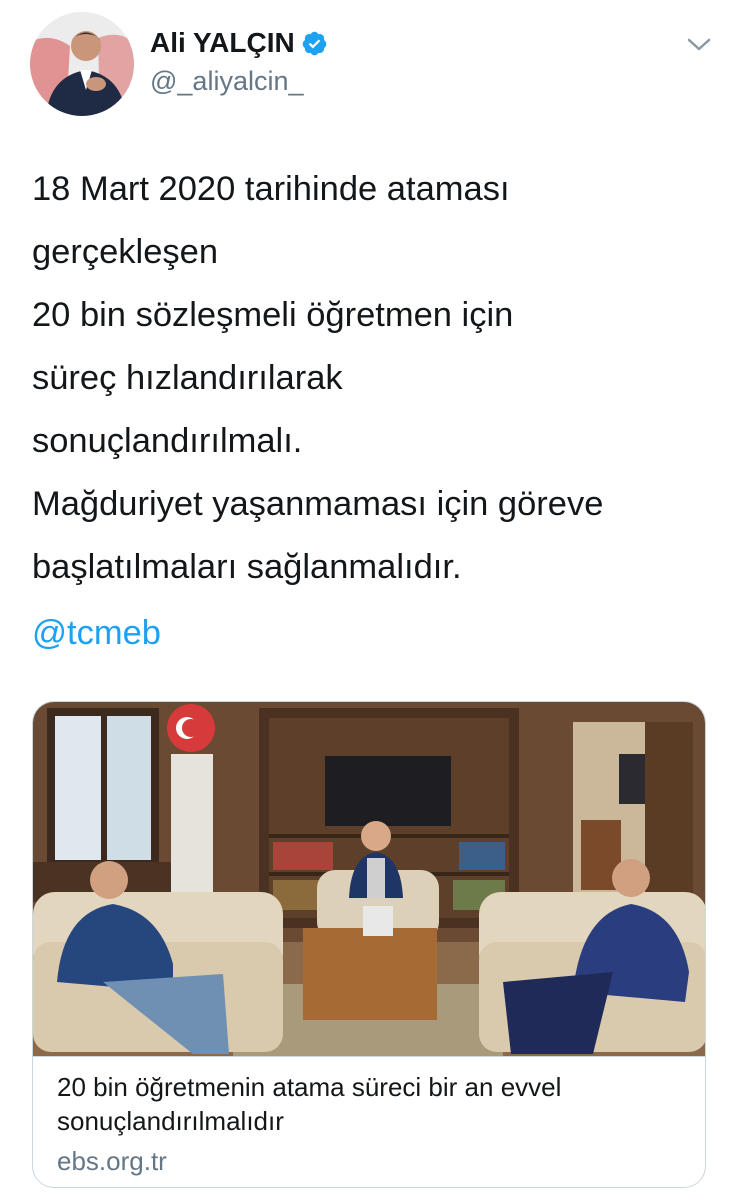 This screenshot has height=1200, width=739. I want to click on verified-badge-icon, so click(314, 43).